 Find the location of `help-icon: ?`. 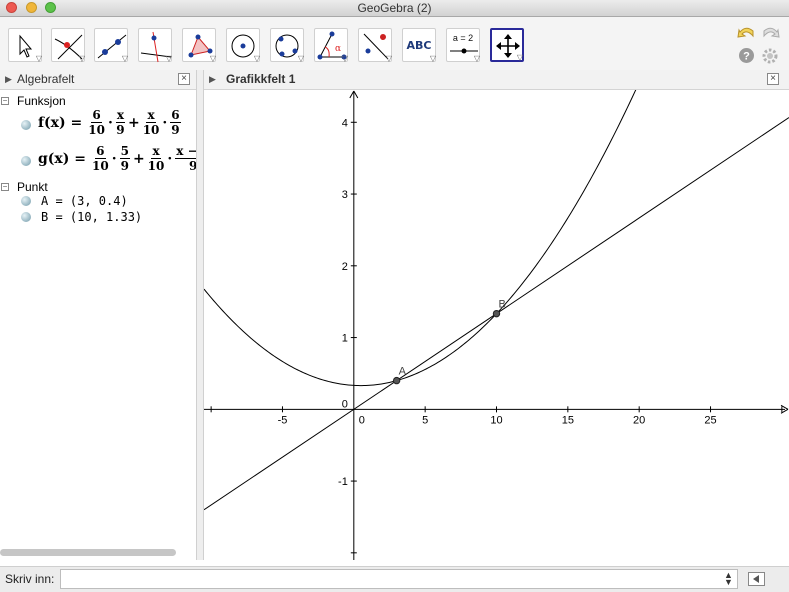

help-icon: ? is located at coordinates (746, 55).